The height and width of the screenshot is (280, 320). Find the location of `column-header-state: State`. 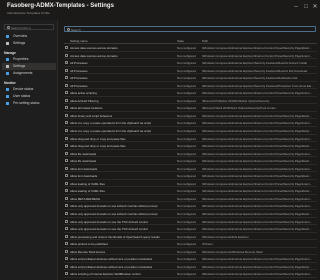

column-header-state: State is located at coordinates (191, 41).